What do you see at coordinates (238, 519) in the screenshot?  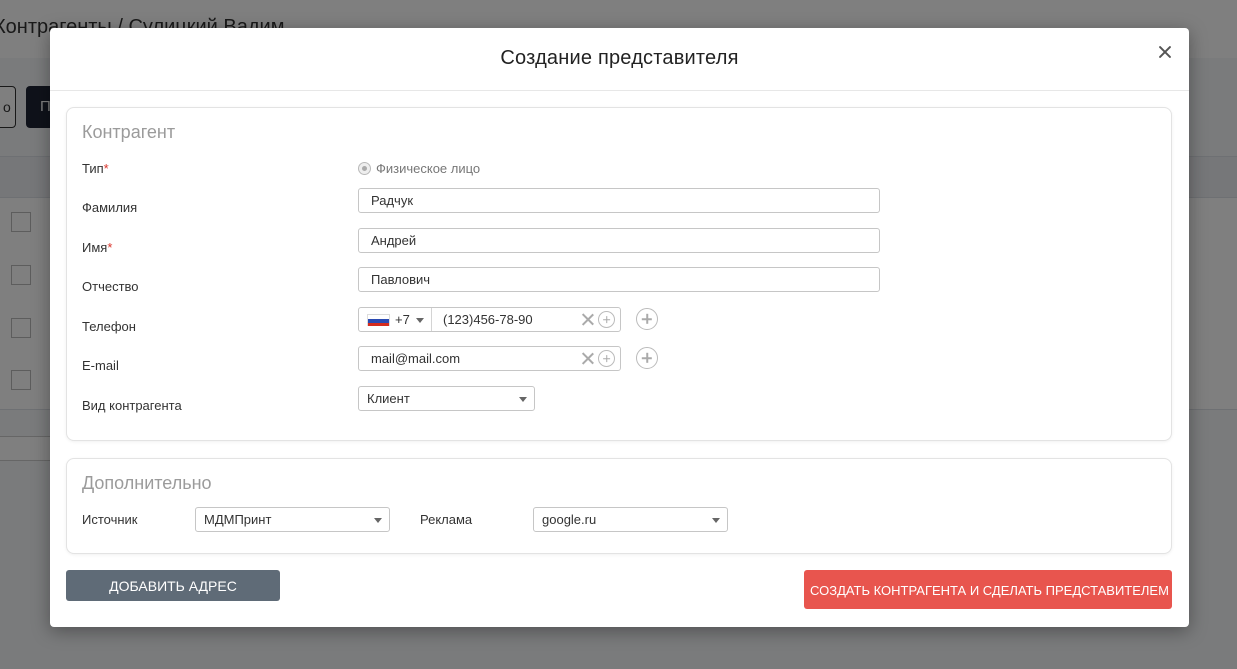 I see `select-value: МДМПринт` at bounding box center [238, 519].